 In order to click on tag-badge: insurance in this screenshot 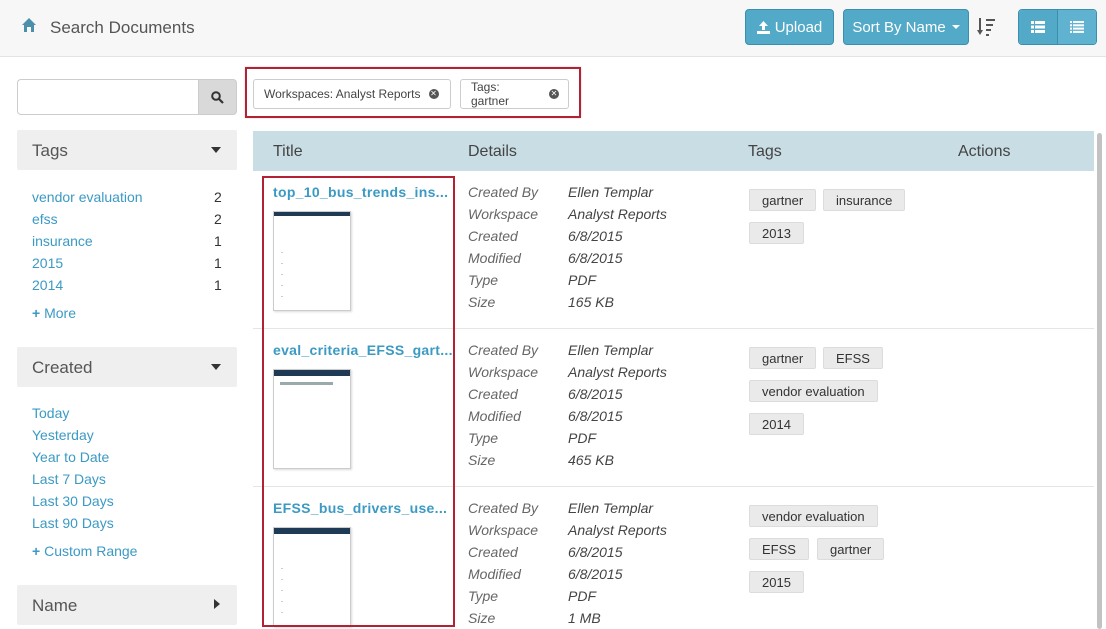, I will do `click(864, 200)`.